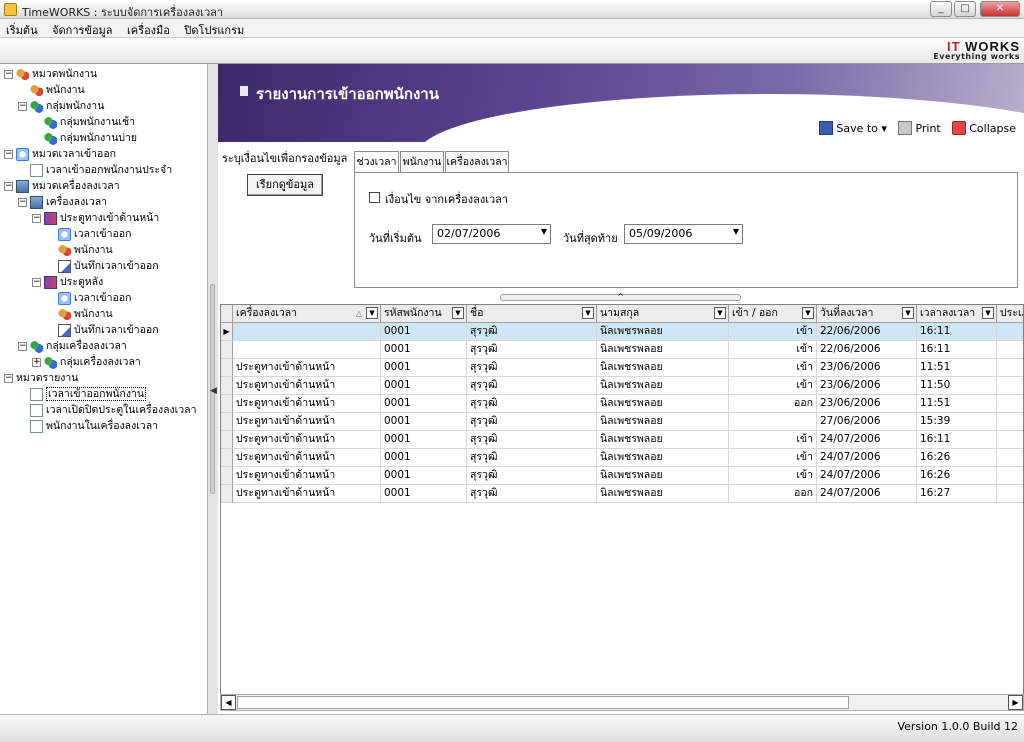 The width and height of the screenshot is (1024, 742). Describe the element at coordinates (853, 128) in the screenshot. I see `save-to-button: Save to ▾` at that location.